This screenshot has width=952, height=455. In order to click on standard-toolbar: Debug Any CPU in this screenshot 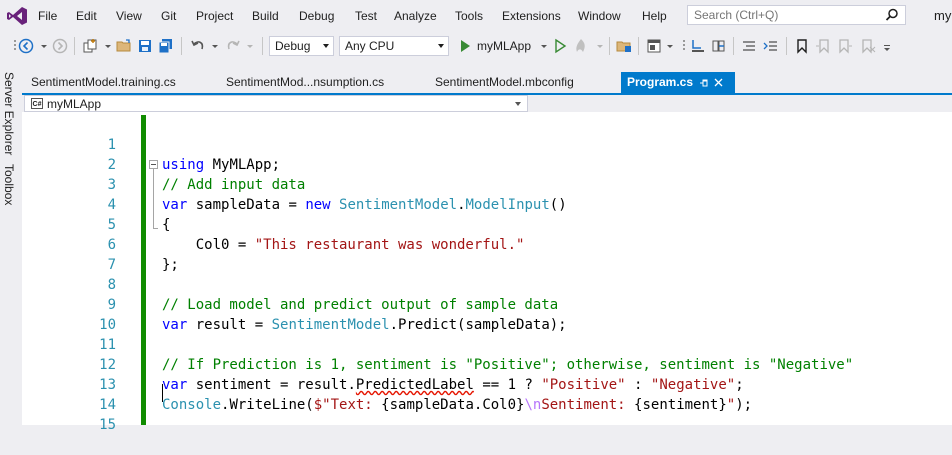, I will do `click(476, 46)`.